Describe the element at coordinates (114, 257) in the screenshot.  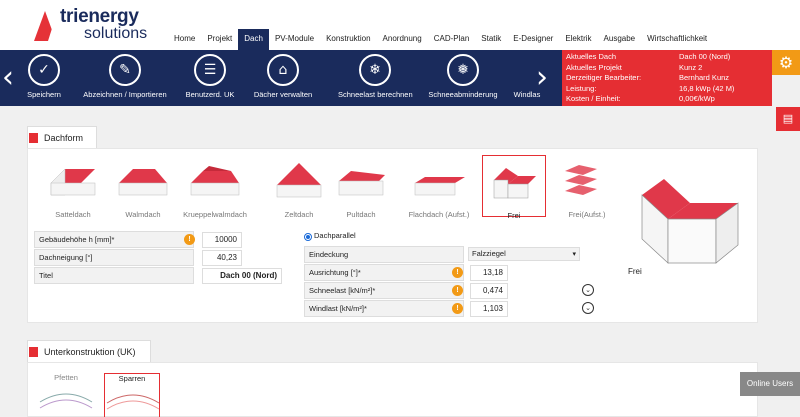
I see `dachneigung-row: Dachneigung [°]` at that location.